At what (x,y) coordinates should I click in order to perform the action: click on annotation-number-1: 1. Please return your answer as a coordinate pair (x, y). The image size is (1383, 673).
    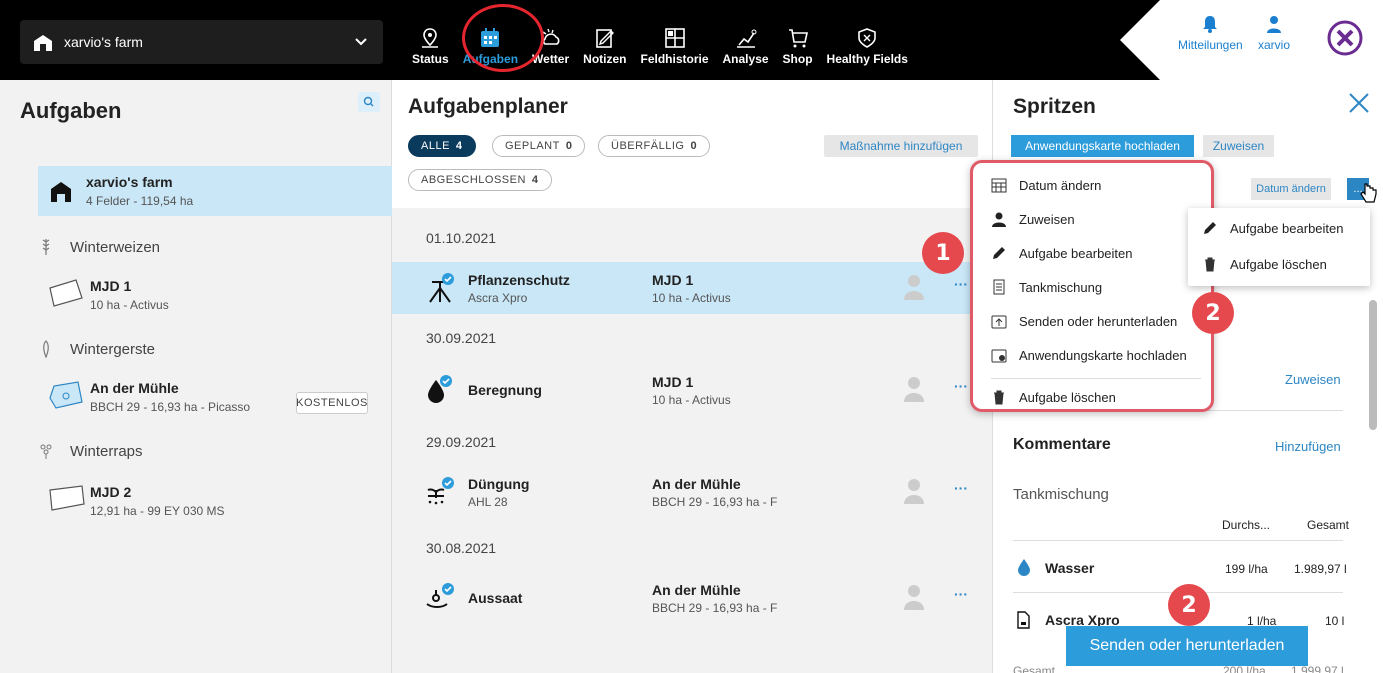
    Looking at the image, I should click on (943, 253).